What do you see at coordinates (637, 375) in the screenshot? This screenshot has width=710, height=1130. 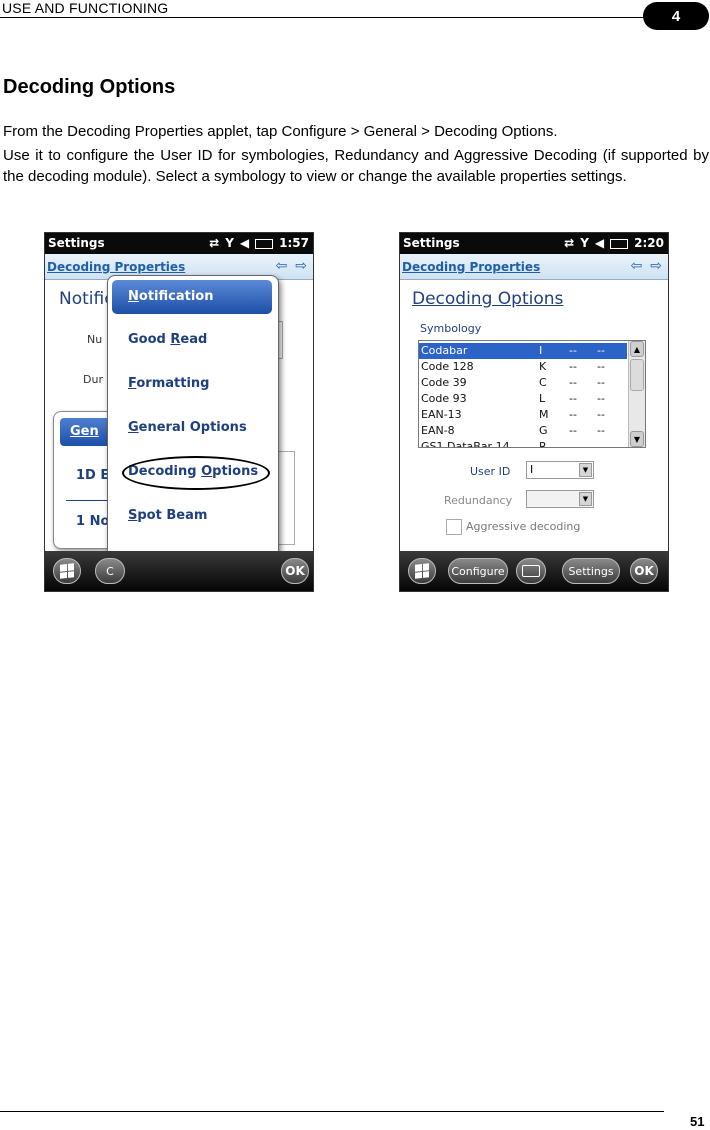 I see `scroll-thumb` at bounding box center [637, 375].